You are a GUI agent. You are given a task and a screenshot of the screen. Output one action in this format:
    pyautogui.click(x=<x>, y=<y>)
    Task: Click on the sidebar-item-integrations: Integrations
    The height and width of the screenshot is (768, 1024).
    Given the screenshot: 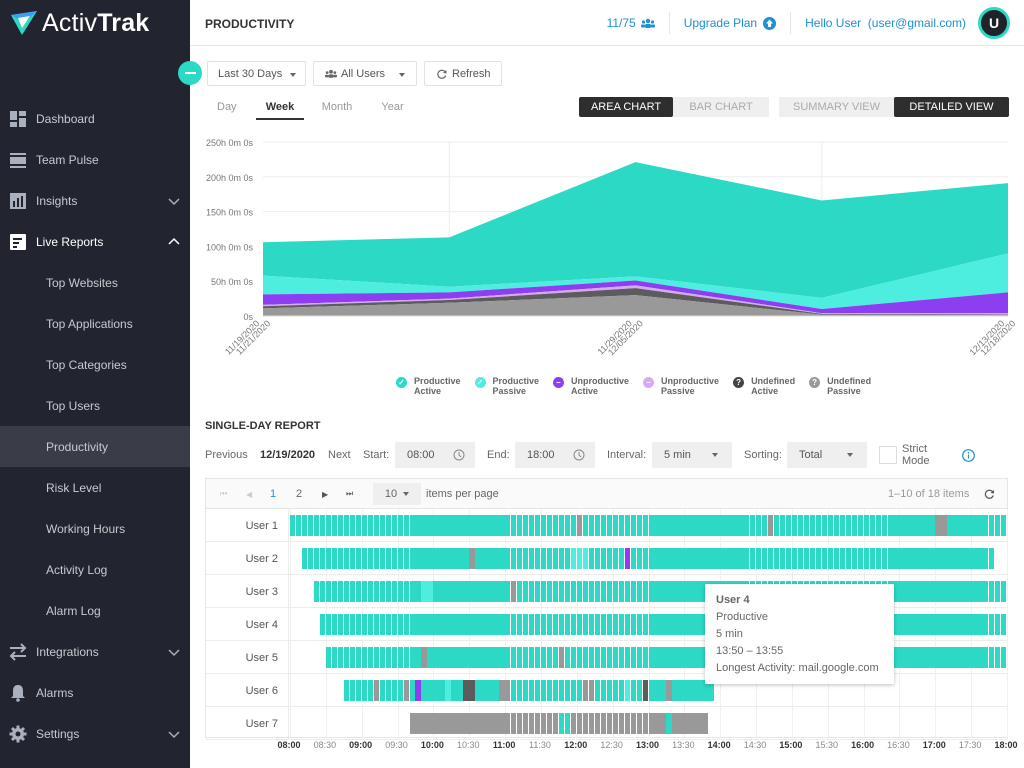 What is the action you would take?
    pyautogui.click(x=95, y=651)
    